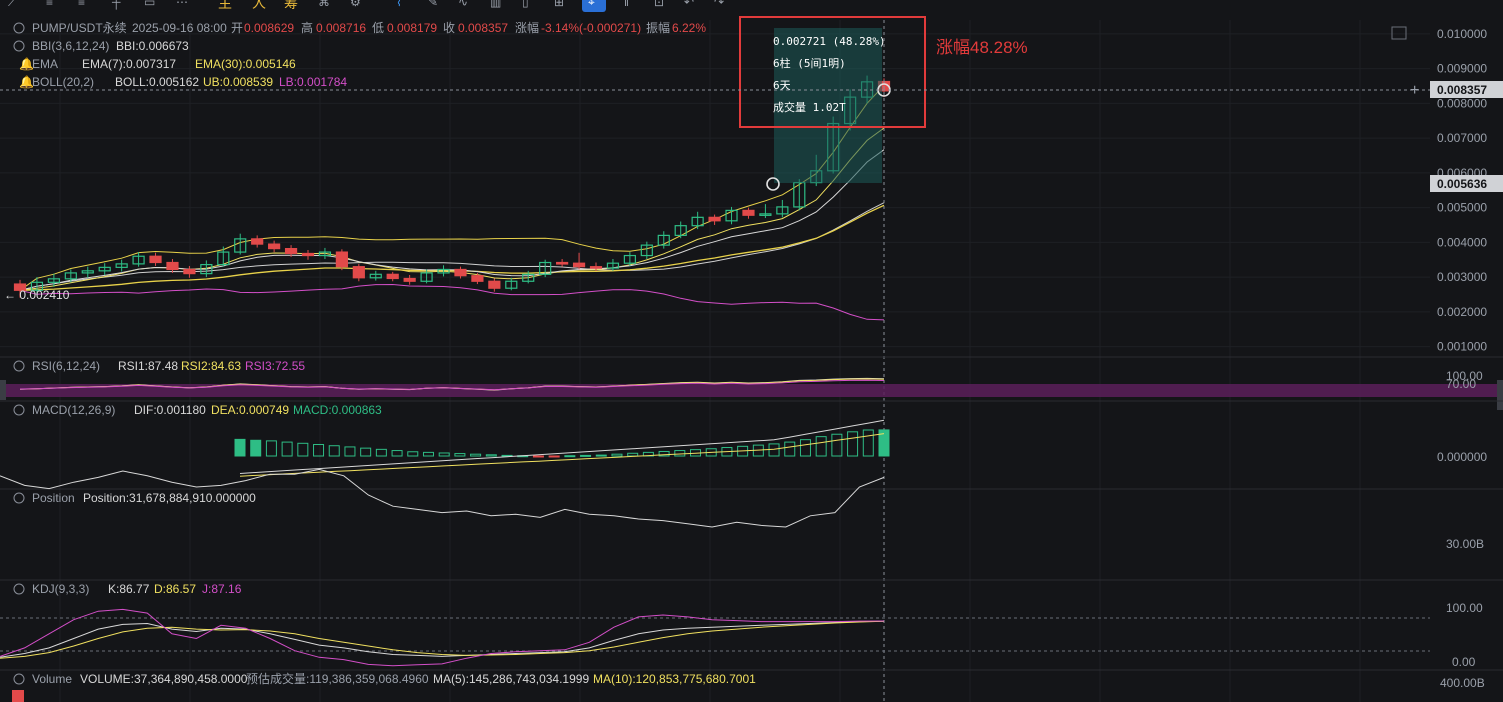  Describe the element at coordinates (19, 46) in the screenshot. I see `bbi-toggle-icon` at that location.